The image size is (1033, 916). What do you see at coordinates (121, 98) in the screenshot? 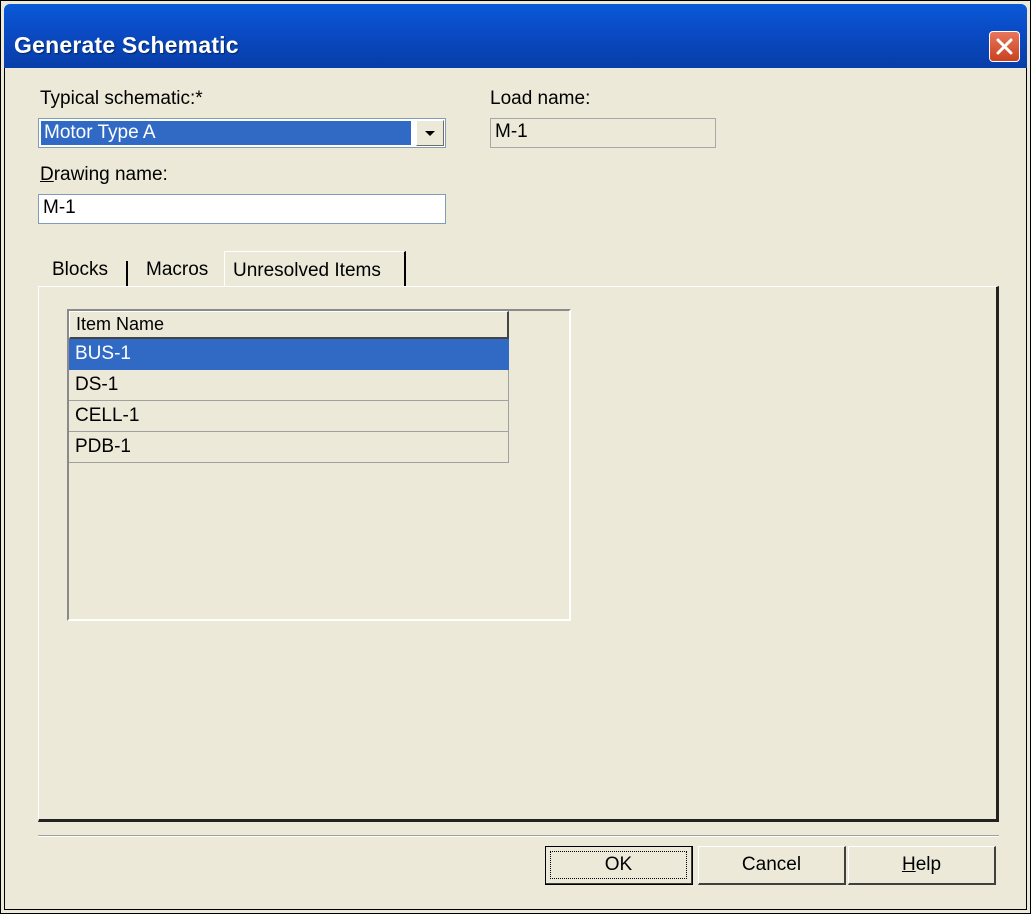
I see `typical-schematic-label: Typical schematic:*` at bounding box center [121, 98].